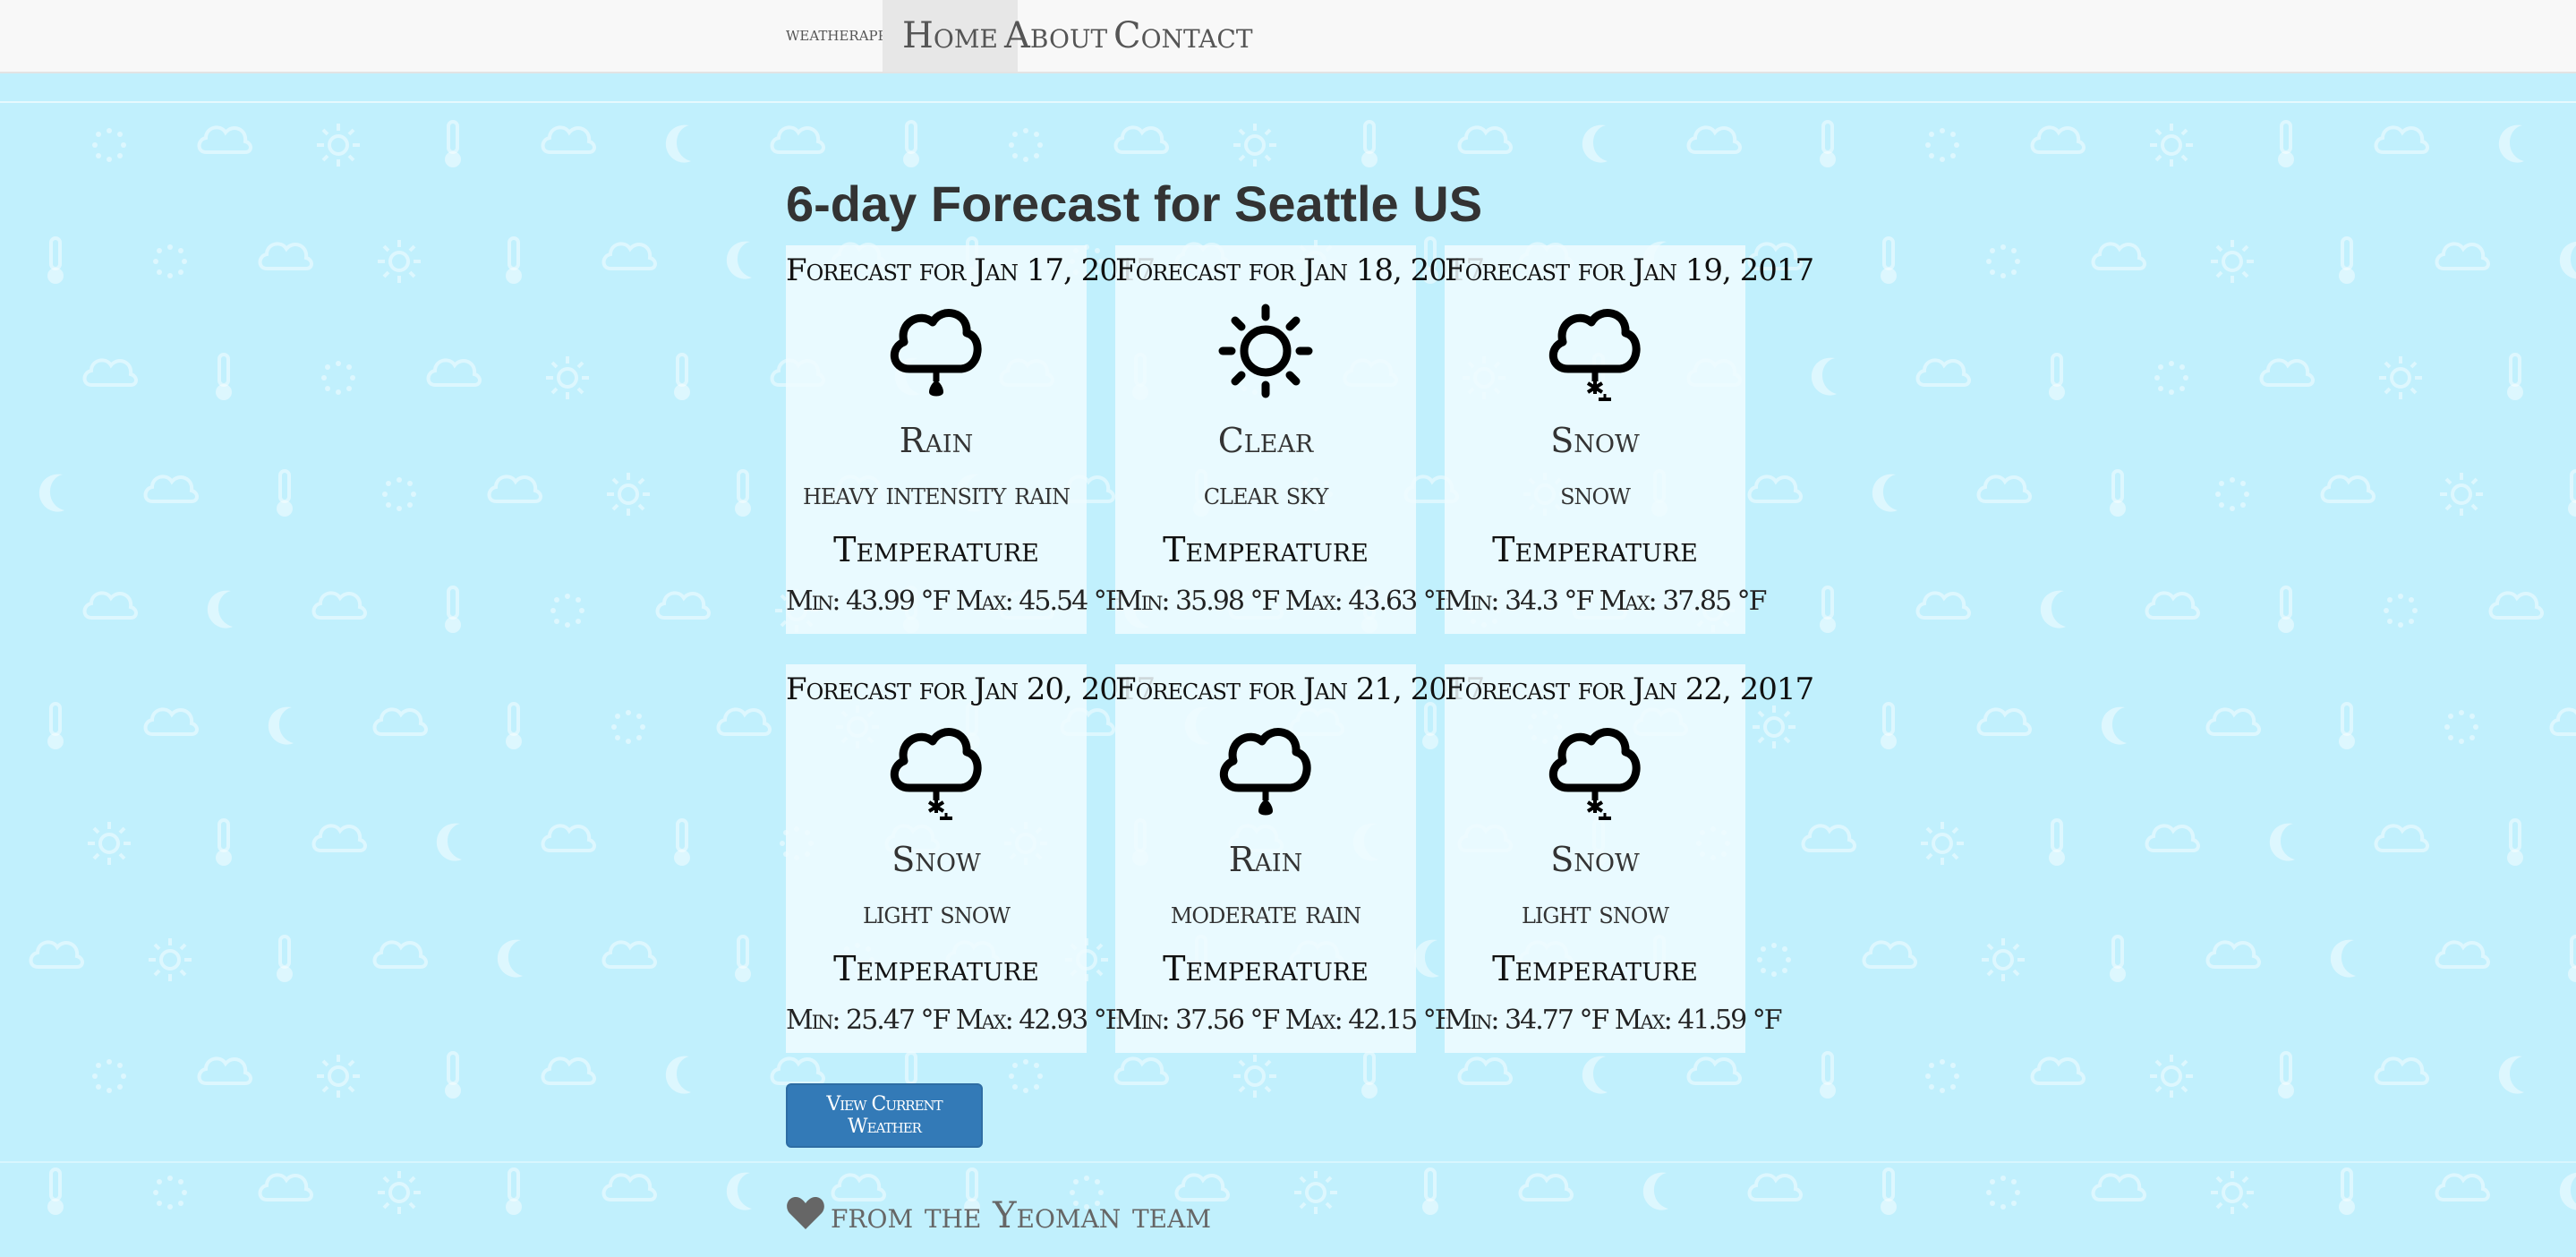  I want to click on forecast-date: Forecast for Jan 17, 2017, so click(971, 270).